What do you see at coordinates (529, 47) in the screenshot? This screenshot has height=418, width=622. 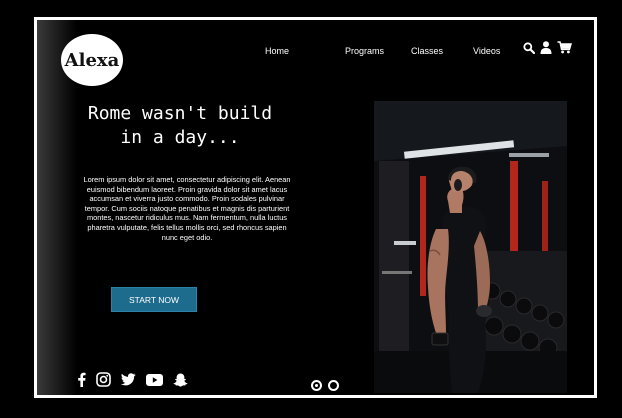 I see `search-icon` at bounding box center [529, 47].